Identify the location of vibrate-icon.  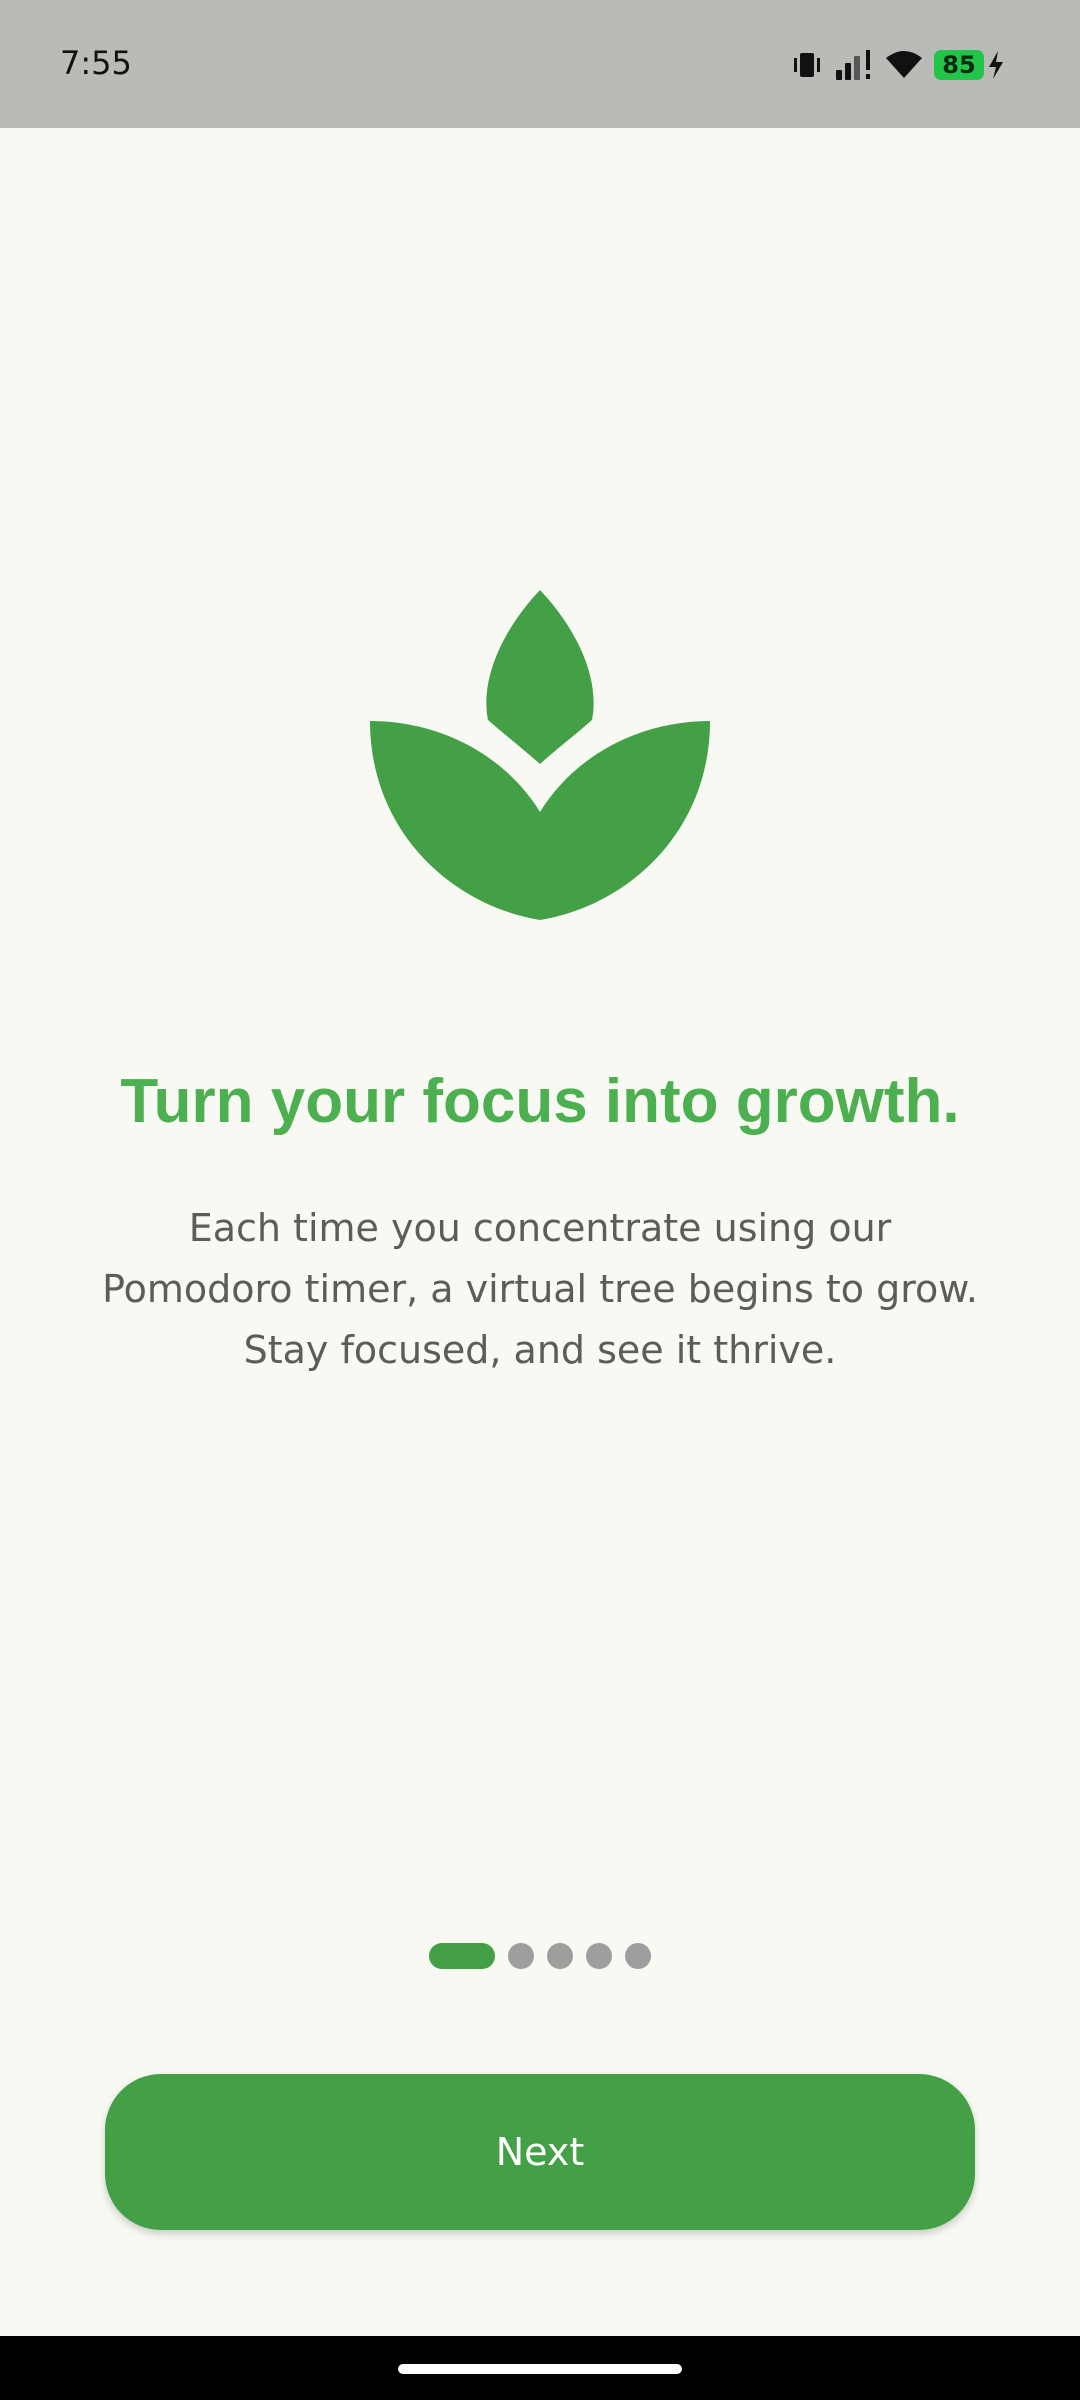
(807, 65).